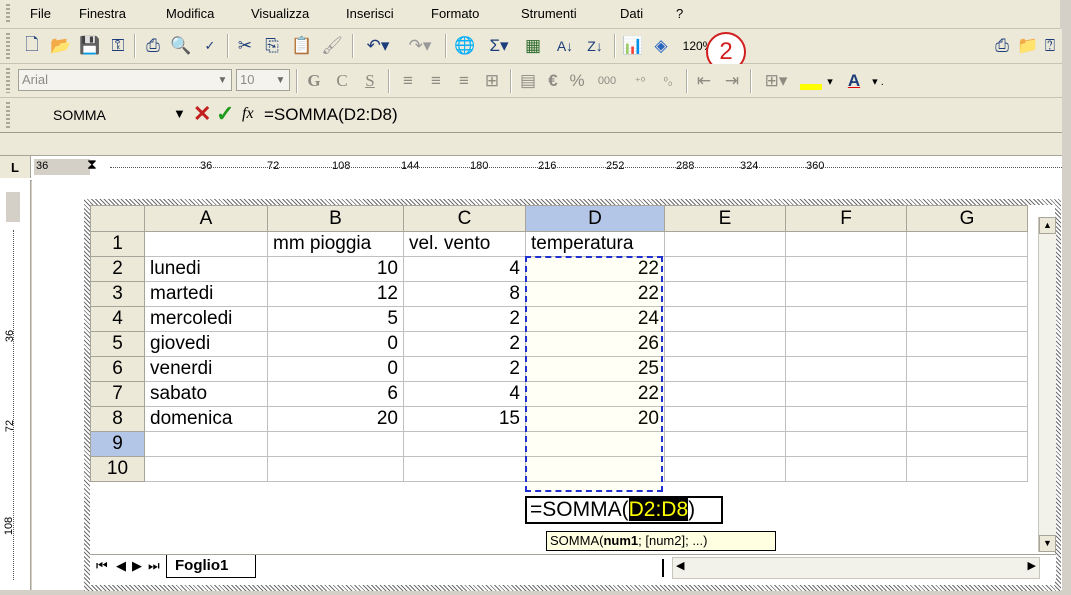  What do you see at coordinates (15, 167) in the screenshot?
I see `tab-stop-icon: L` at bounding box center [15, 167].